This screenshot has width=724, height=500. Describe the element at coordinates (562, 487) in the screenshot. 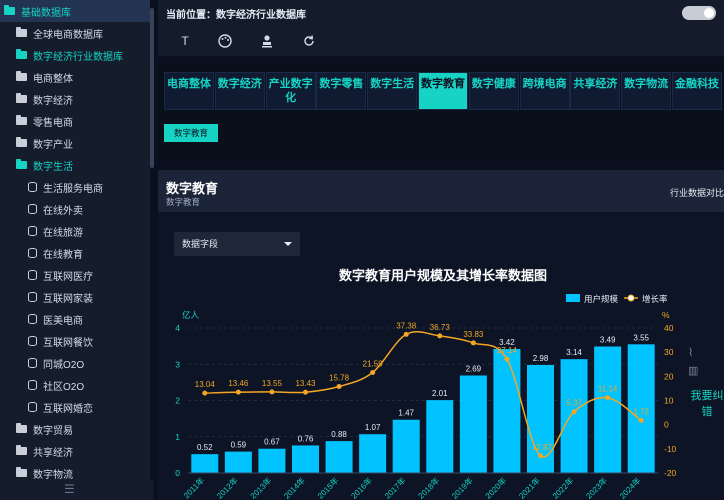

I see `x-tick: 2022年` at that location.